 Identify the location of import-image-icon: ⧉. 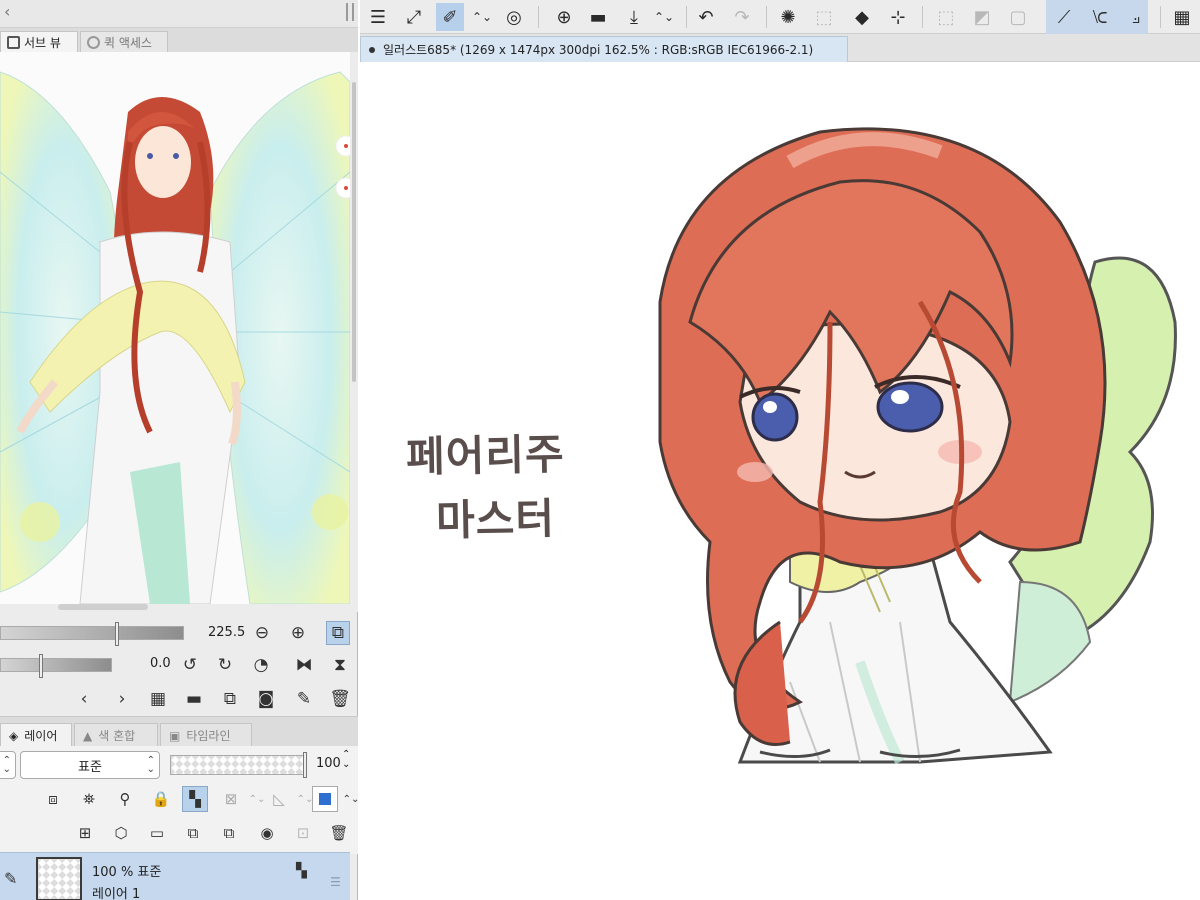
(230, 699).